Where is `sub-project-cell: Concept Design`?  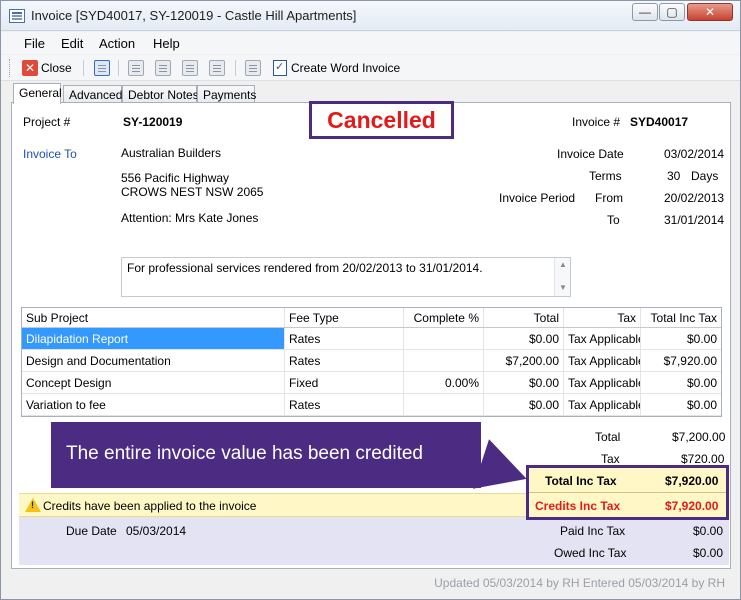 sub-project-cell: Concept Design is located at coordinates (153, 382).